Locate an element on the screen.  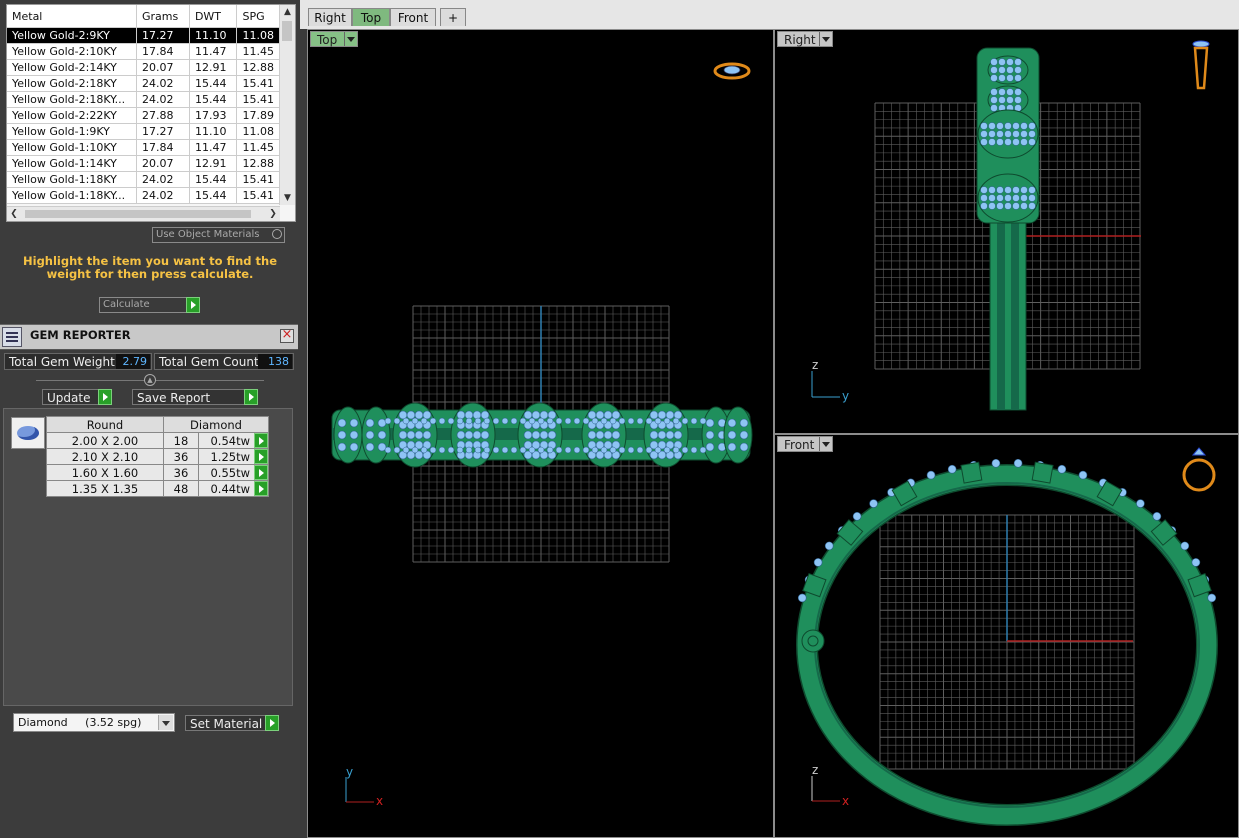
axis-indicator is located at coordinates (825, 384).